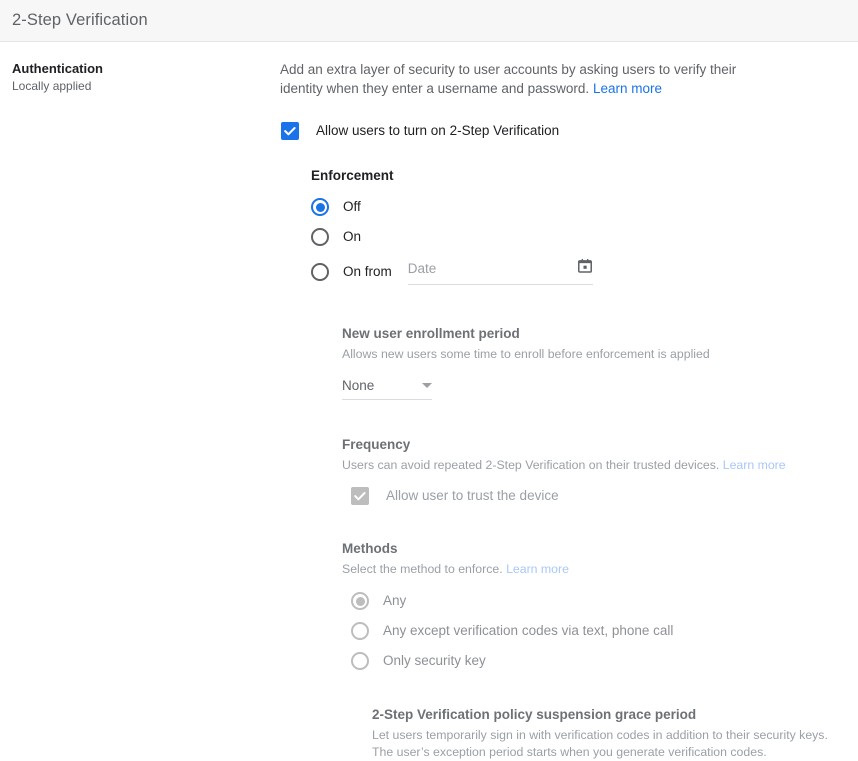  What do you see at coordinates (352, 236) in the screenshot?
I see `enforcement-label-on: On` at bounding box center [352, 236].